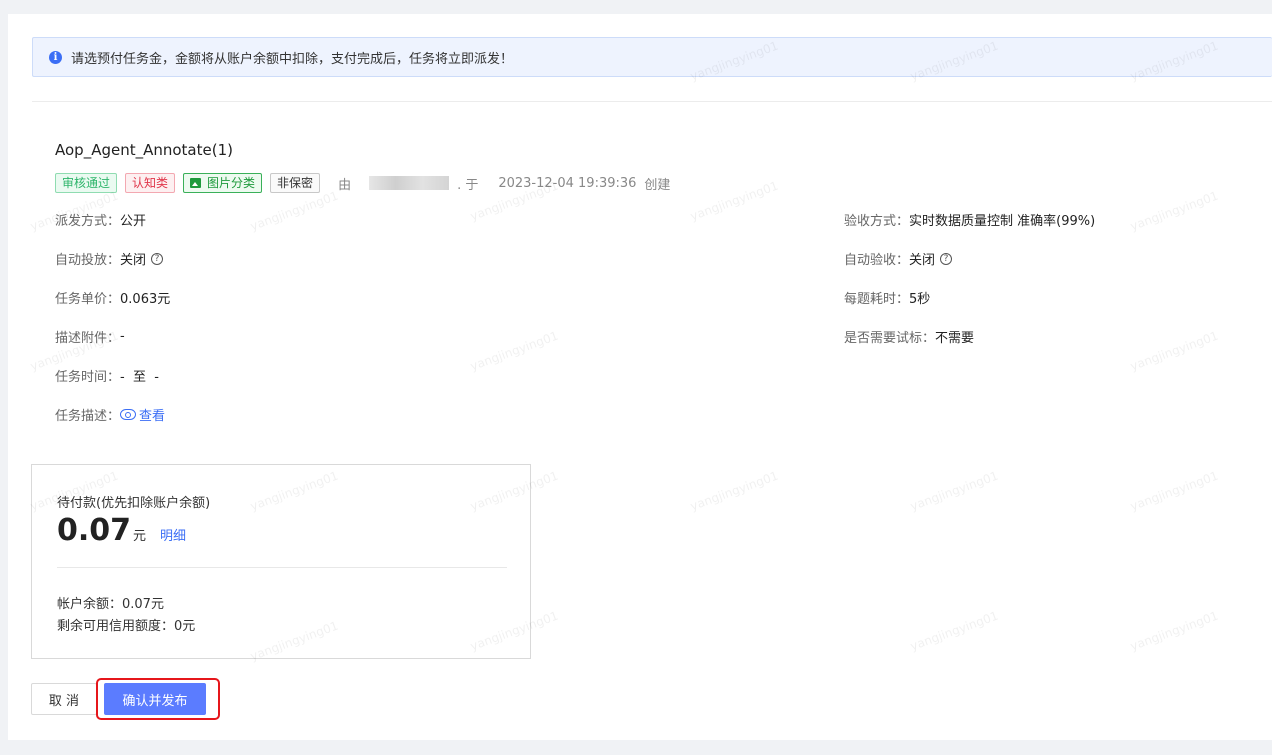 This screenshot has height=755, width=1272. I want to click on creator-info: 由 . 于 2023-12-04 19:39:36 创建, so click(504, 183).